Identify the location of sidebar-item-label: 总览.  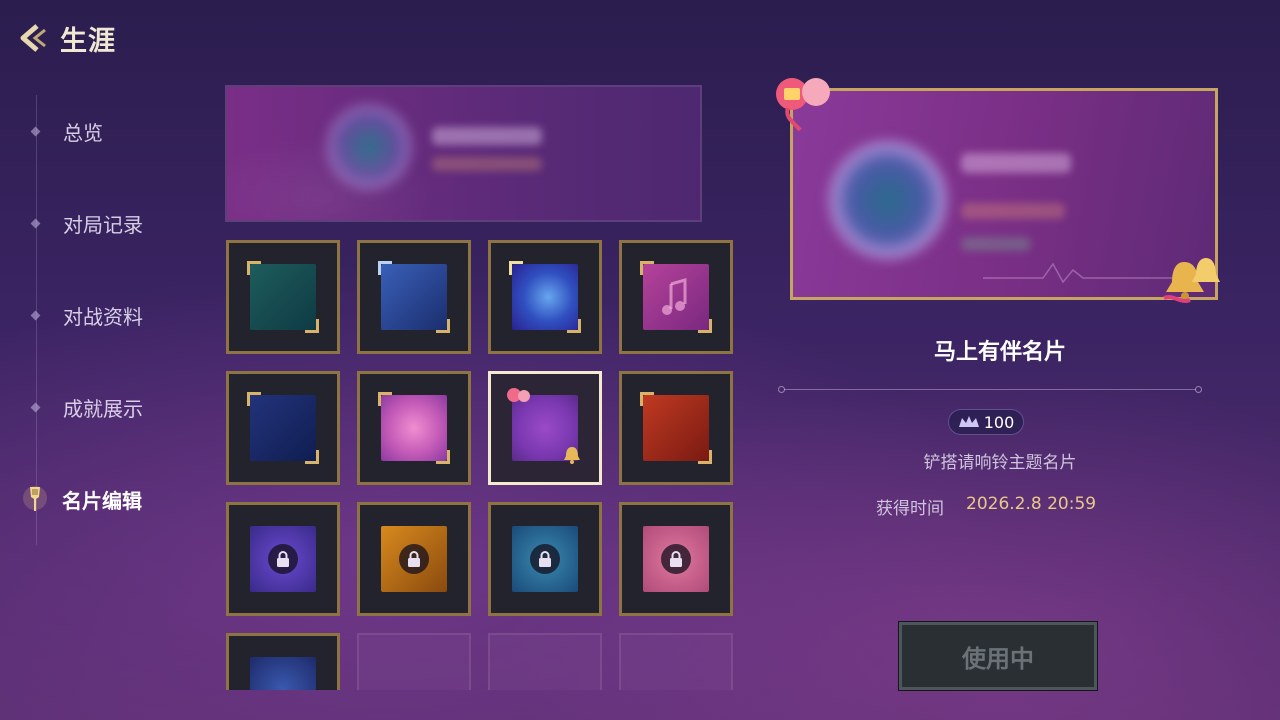
(83, 132).